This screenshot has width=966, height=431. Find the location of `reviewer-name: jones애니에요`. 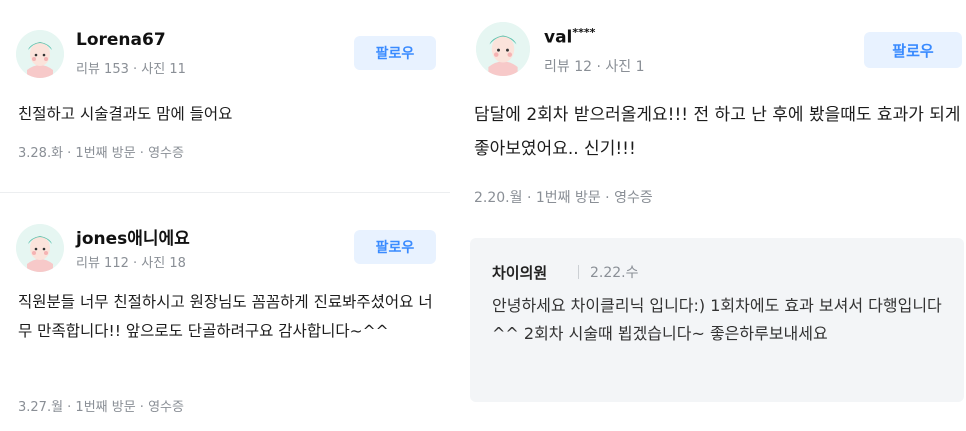

reviewer-name: jones애니에요 is located at coordinates (133, 236).